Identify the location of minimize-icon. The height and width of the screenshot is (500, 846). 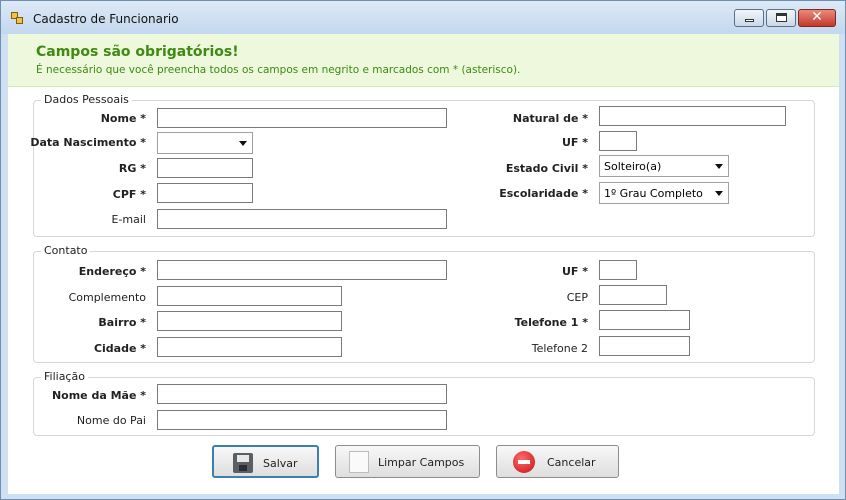
(749, 20).